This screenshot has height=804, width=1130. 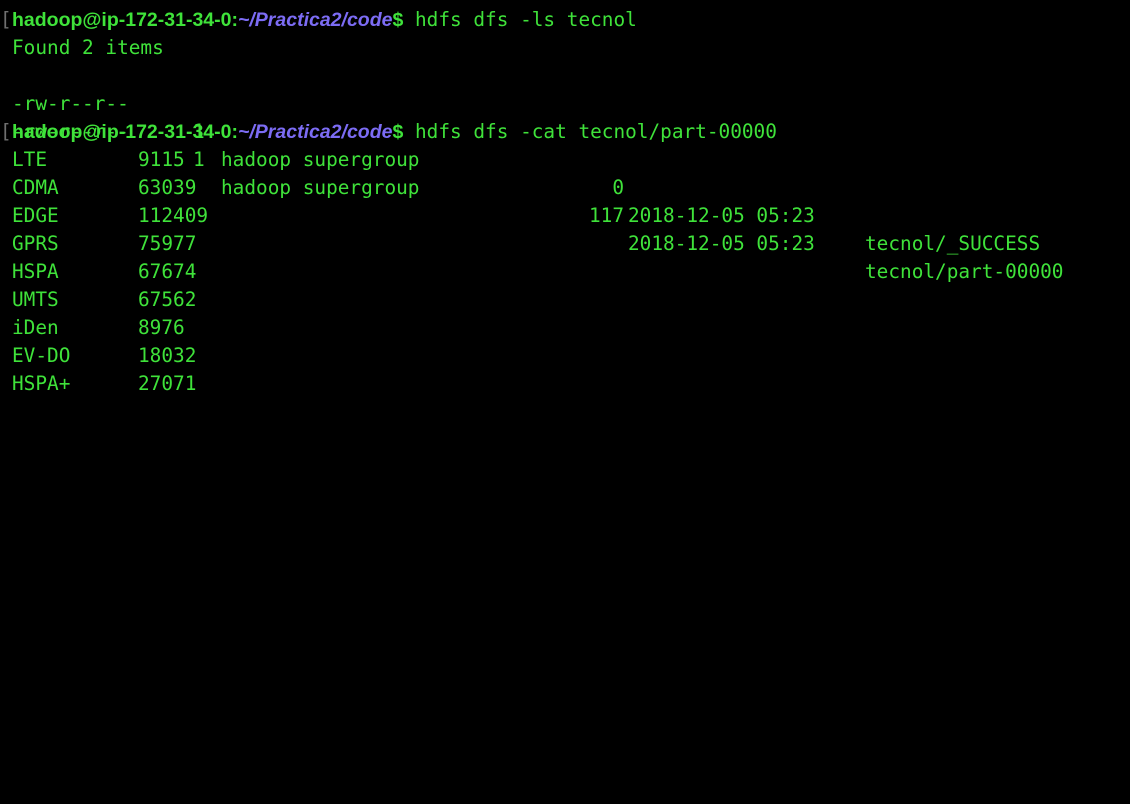 What do you see at coordinates (167, 271) in the screenshot?
I see `output-value: 67674` at bounding box center [167, 271].